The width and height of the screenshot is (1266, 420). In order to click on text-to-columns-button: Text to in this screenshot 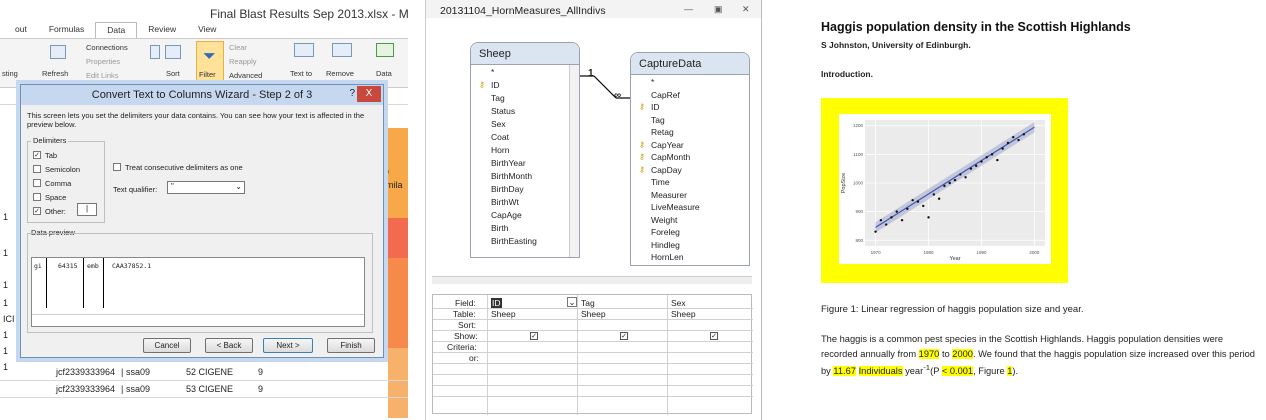, I will do `click(301, 73)`.